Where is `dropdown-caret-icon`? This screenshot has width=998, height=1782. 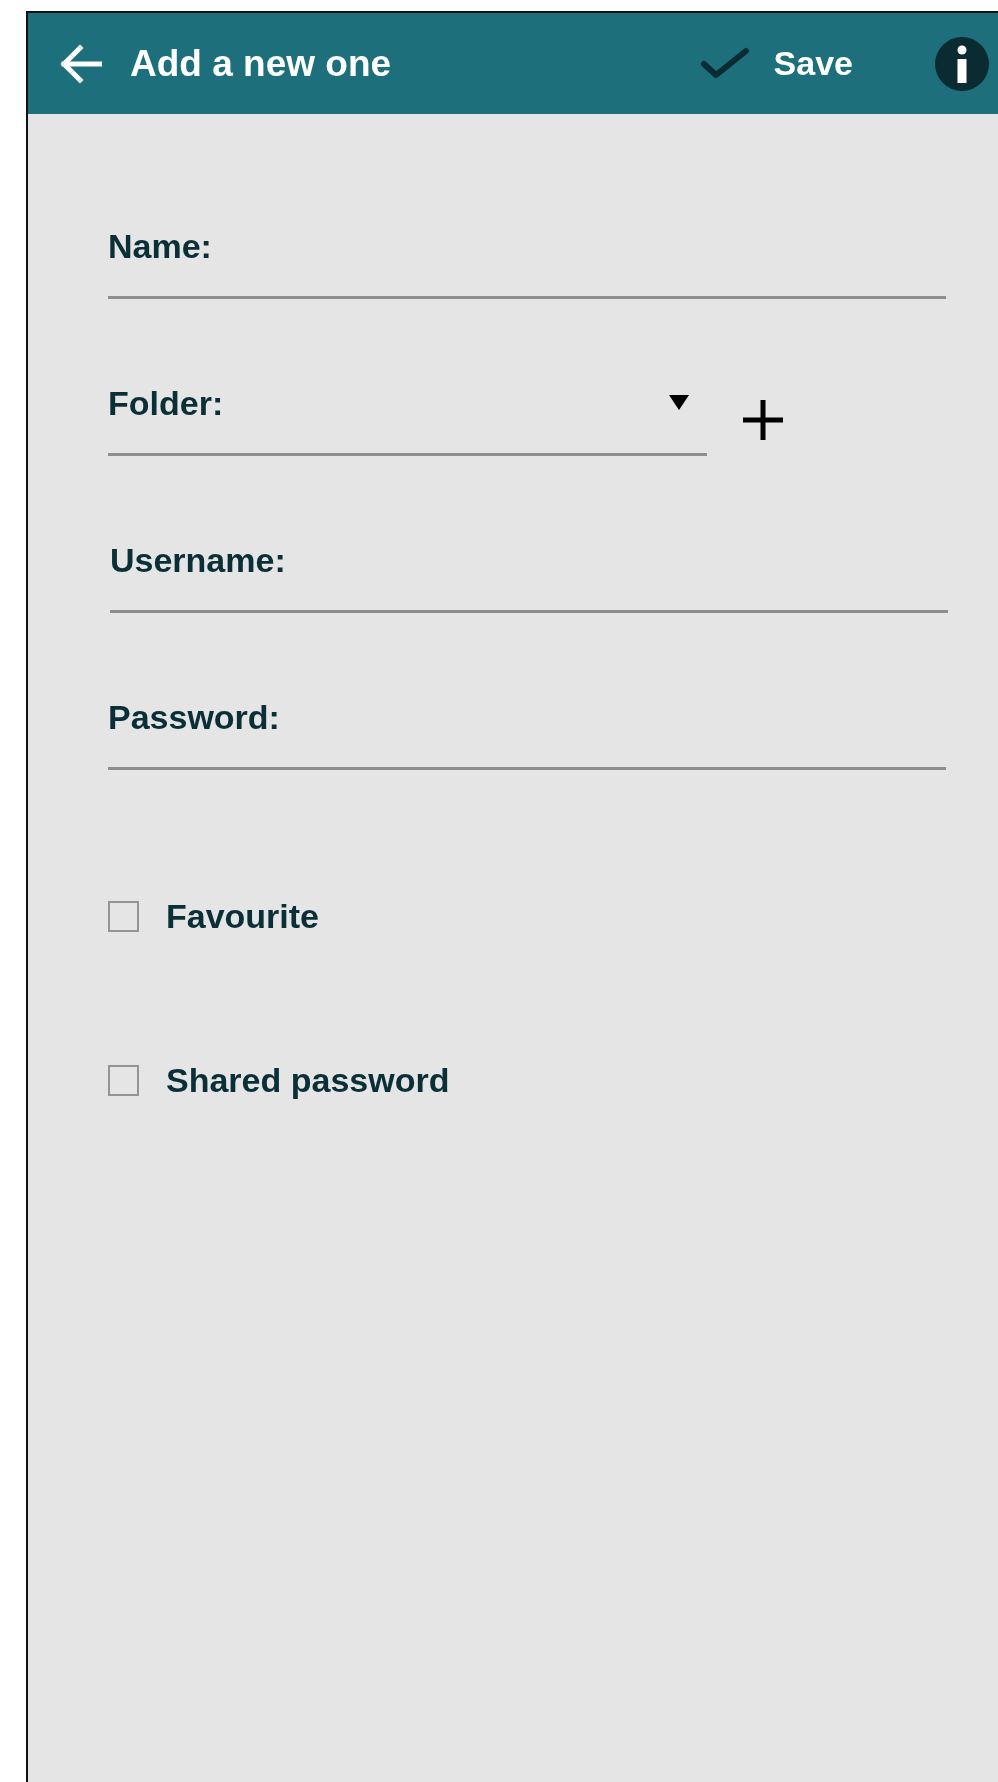
dropdown-caret-icon is located at coordinates (679, 403).